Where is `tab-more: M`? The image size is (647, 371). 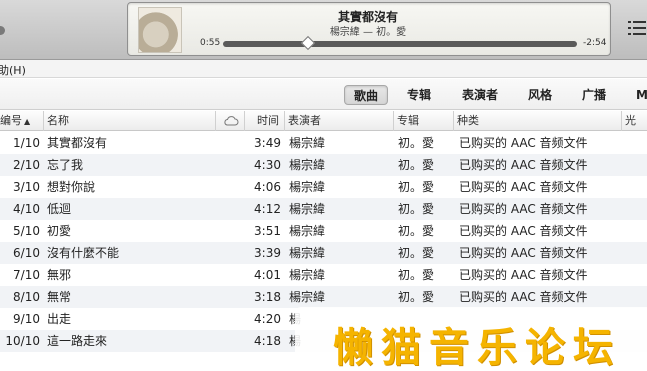 tab-more: M is located at coordinates (639, 95).